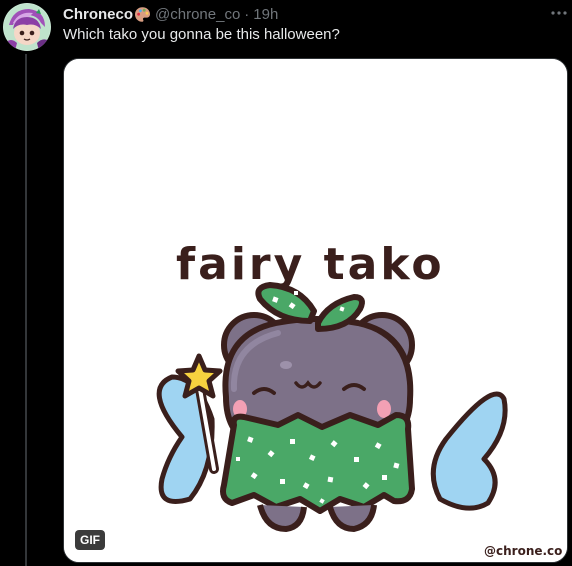  Describe the element at coordinates (26, 310) in the screenshot. I see `thread-line` at that location.